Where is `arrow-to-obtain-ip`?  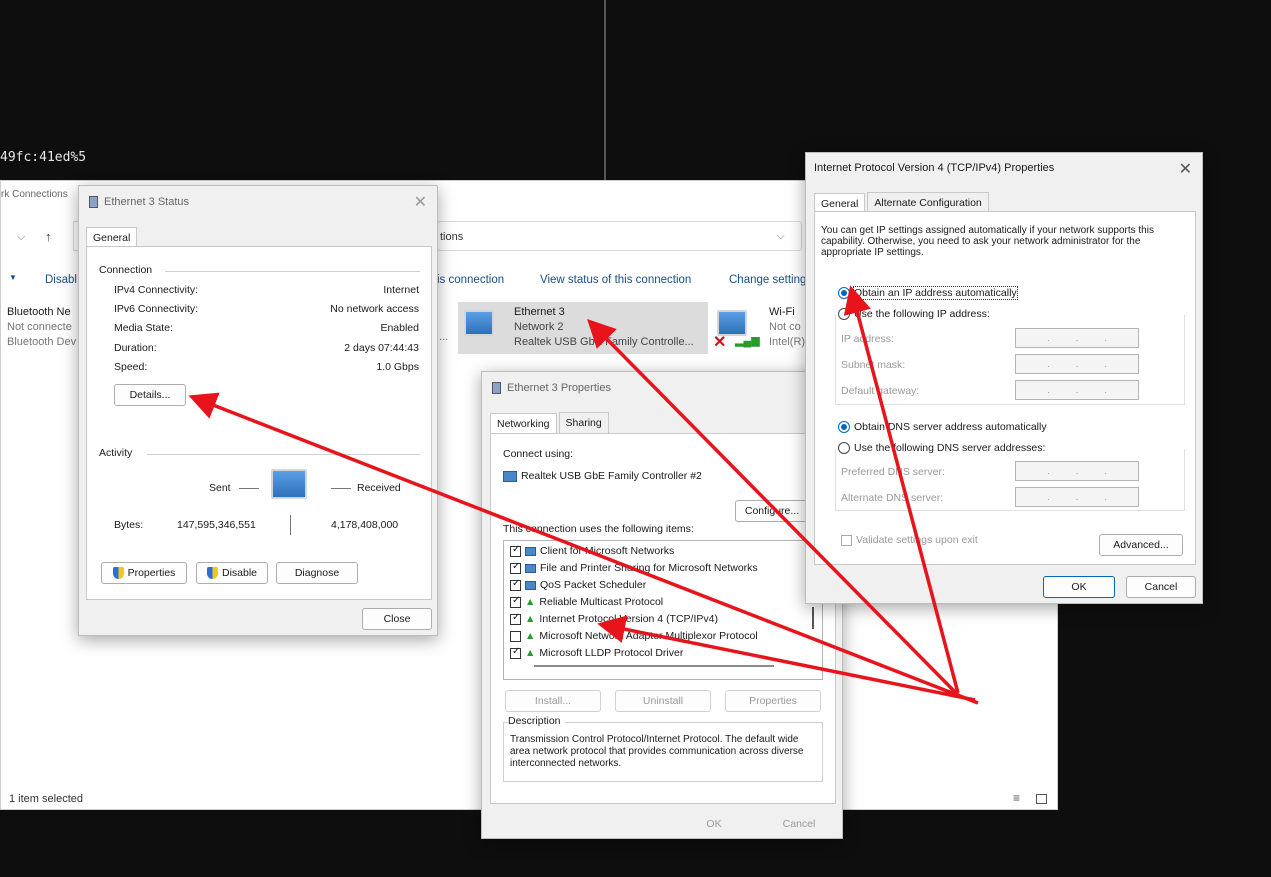 arrow-to-obtain-ip is located at coordinates (901, 489).